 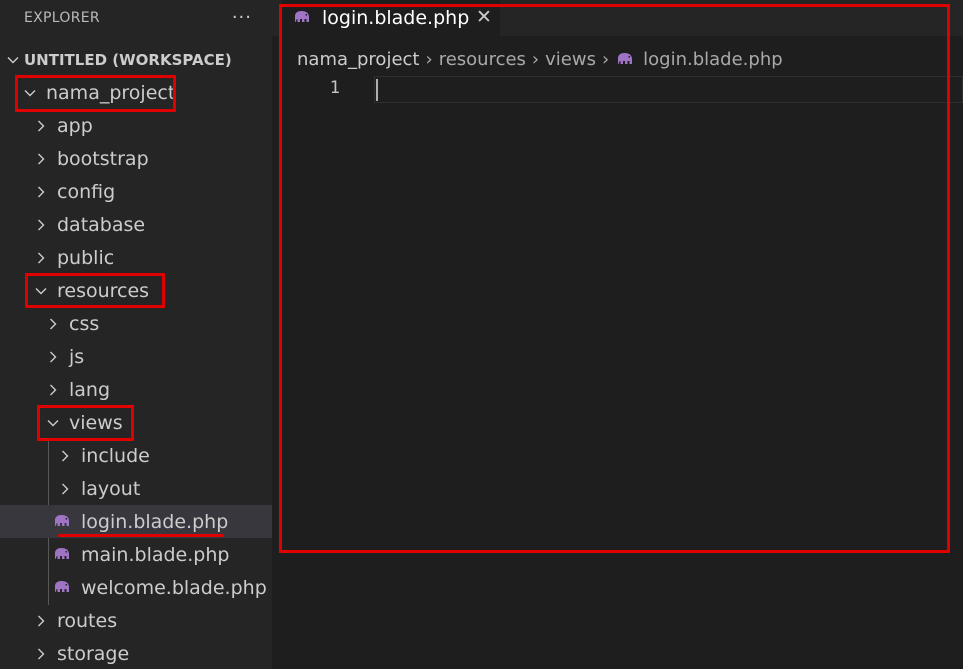 What do you see at coordinates (103, 158) in the screenshot?
I see `tree-item-label: bootstrap` at bounding box center [103, 158].